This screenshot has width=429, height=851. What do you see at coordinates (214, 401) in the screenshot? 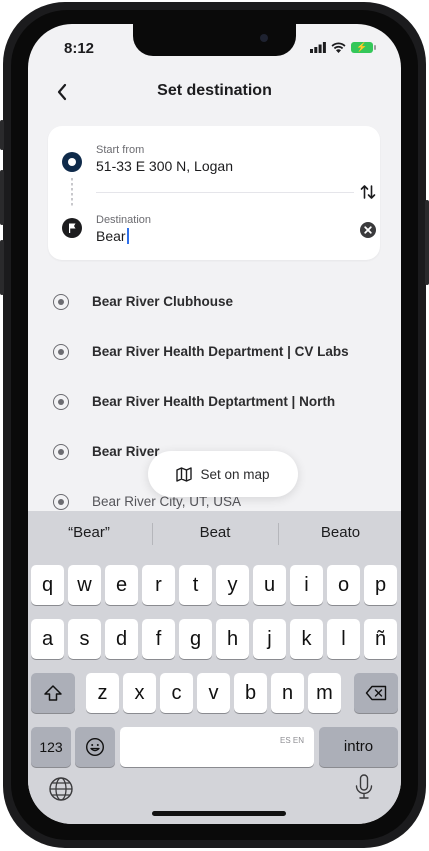
I see `result-title: Bear River Health Deptartment | North` at bounding box center [214, 401].